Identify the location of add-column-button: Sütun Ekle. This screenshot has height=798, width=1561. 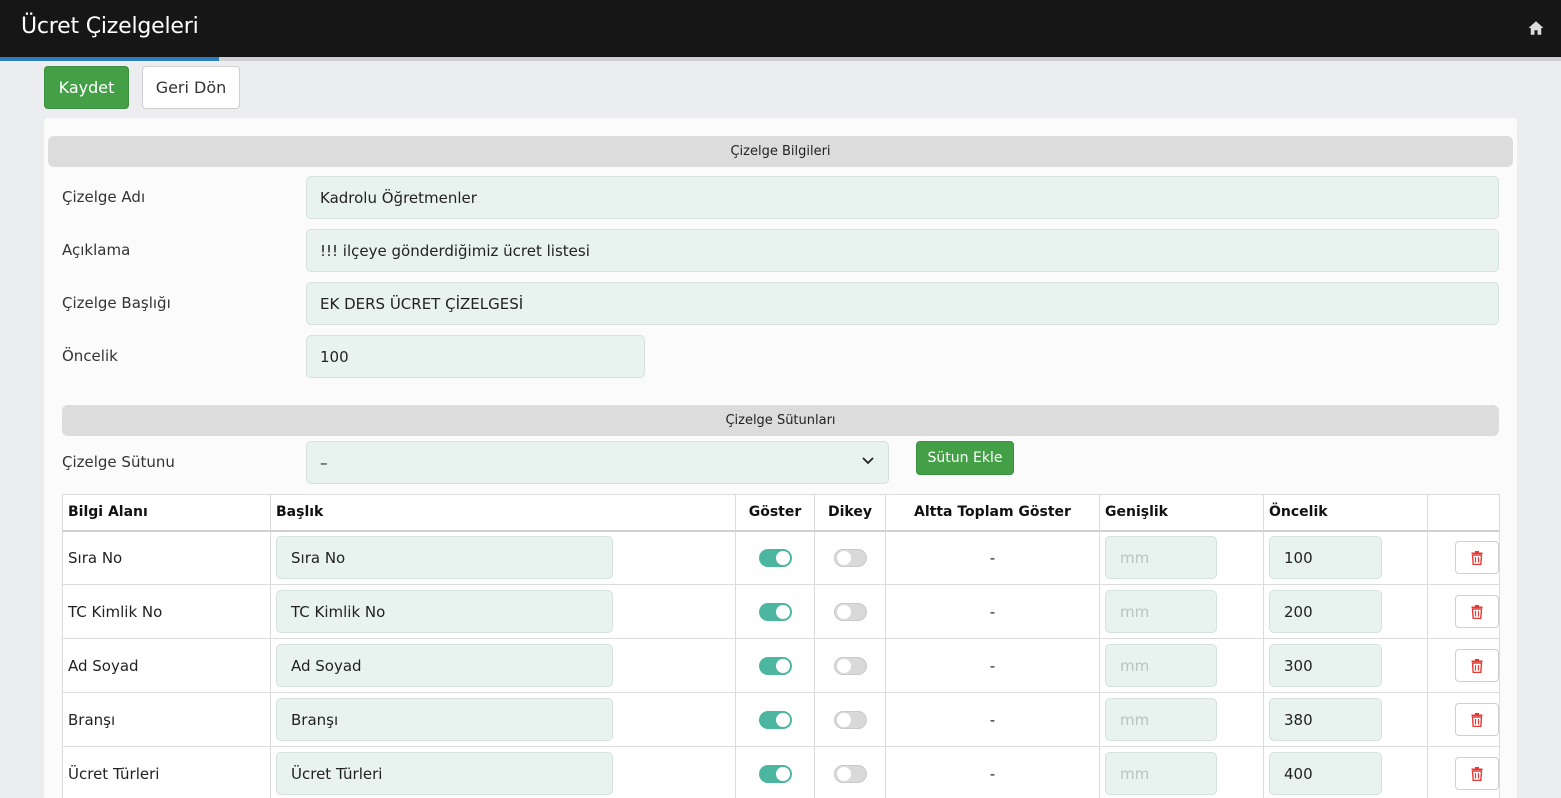
(965, 458).